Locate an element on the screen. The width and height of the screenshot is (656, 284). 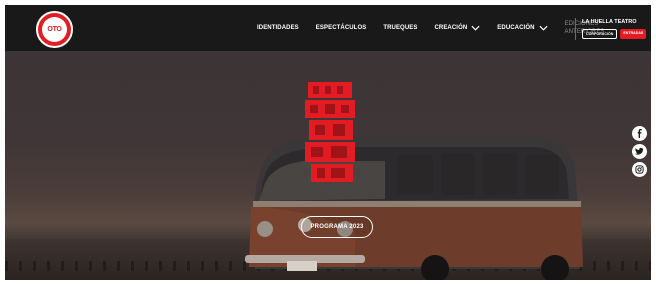
huella-teatro-block: LA HUELLA TEATRO CORPORACIÓN ENTRADAS is located at coordinates (614, 29).